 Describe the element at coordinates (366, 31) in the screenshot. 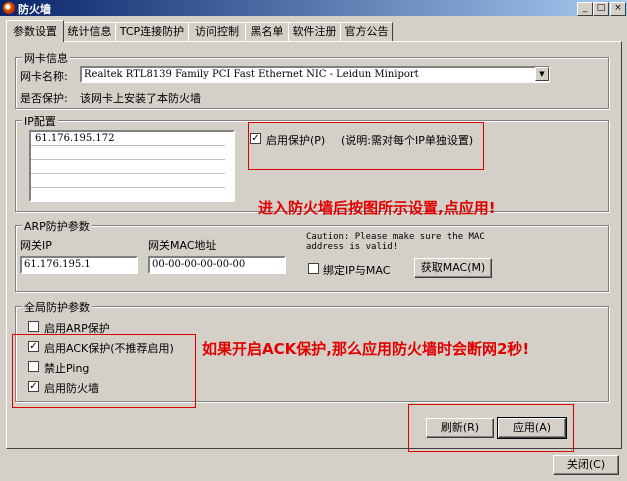

I see `tab-announcement: 官方公告` at that location.